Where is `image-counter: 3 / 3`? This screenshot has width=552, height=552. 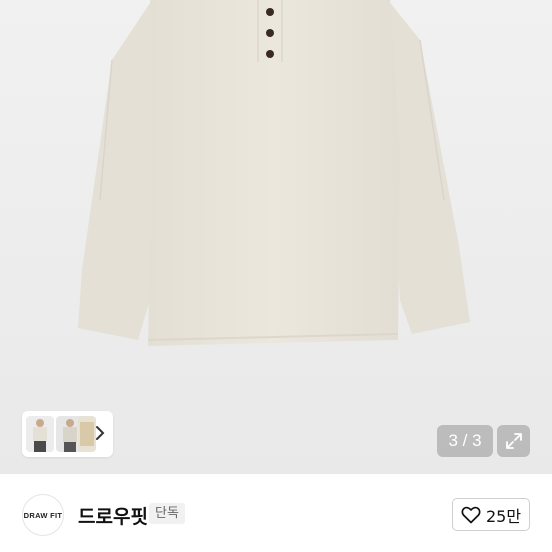
image-counter: 3 / 3 is located at coordinates (465, 441).